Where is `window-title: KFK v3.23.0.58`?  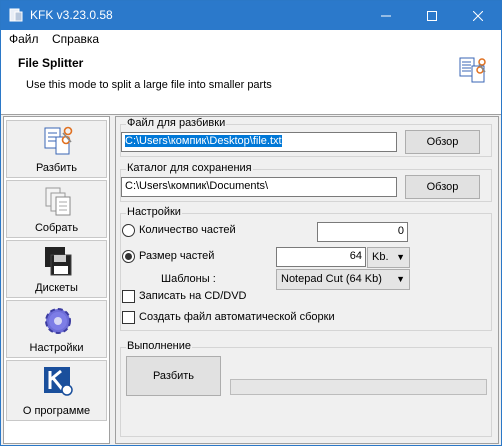 window-title: KFK v3.23.0.58 is located at coordinates (71, 15).